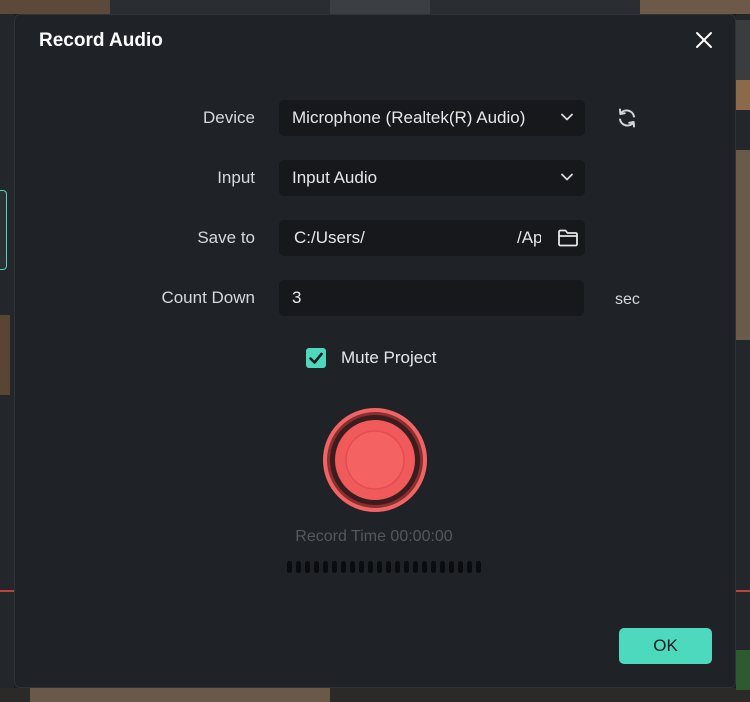 This screenshot has width=750, height=702. Describe the element at coordinates (226, 237) in the screenshot. I see `save-to-label: Save to` at that location.